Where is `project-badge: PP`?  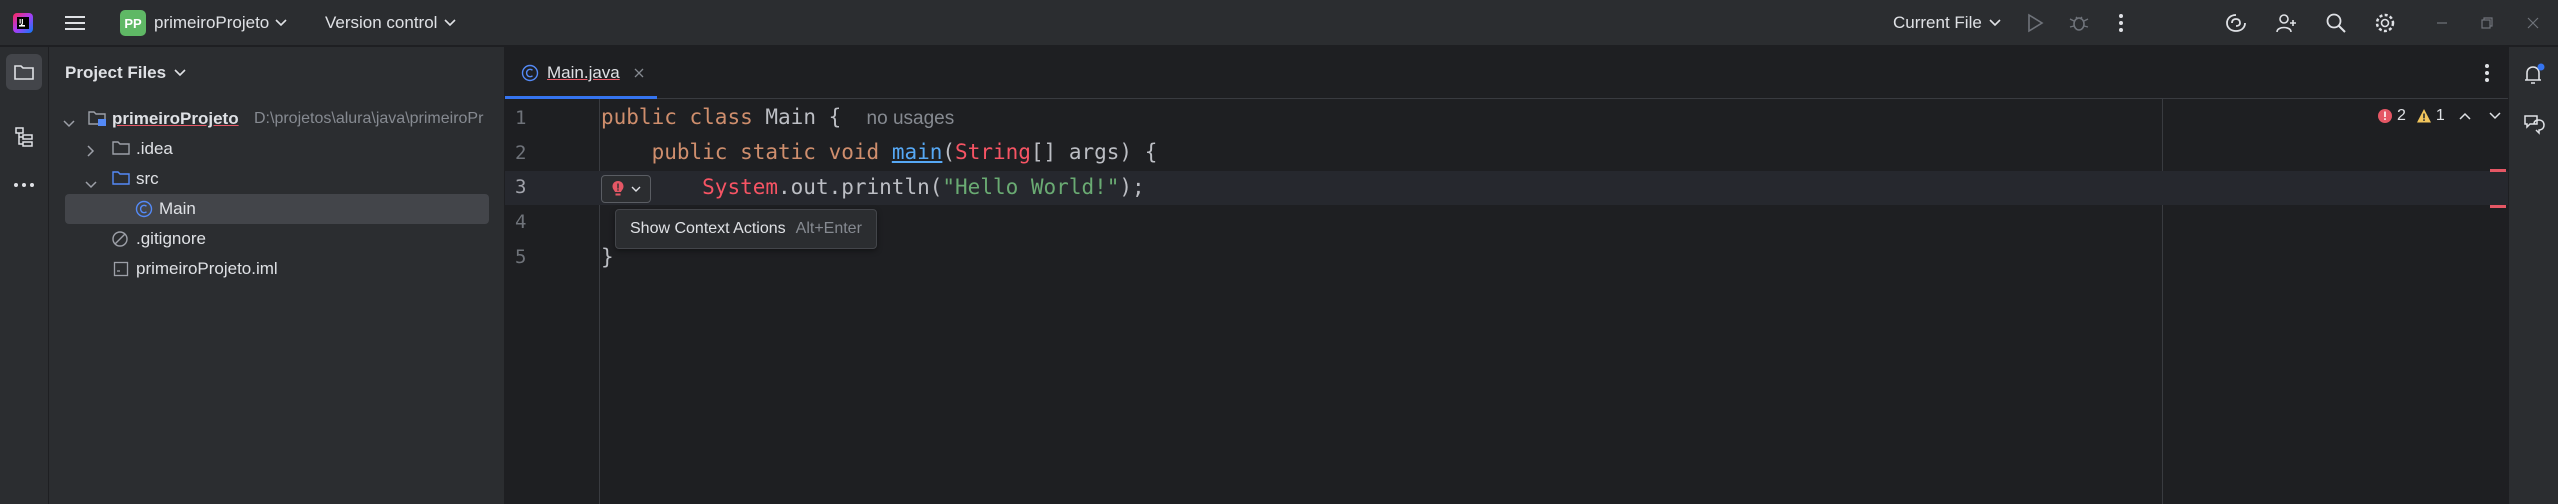
project-badge: PP is located at coordinates (133, 23).